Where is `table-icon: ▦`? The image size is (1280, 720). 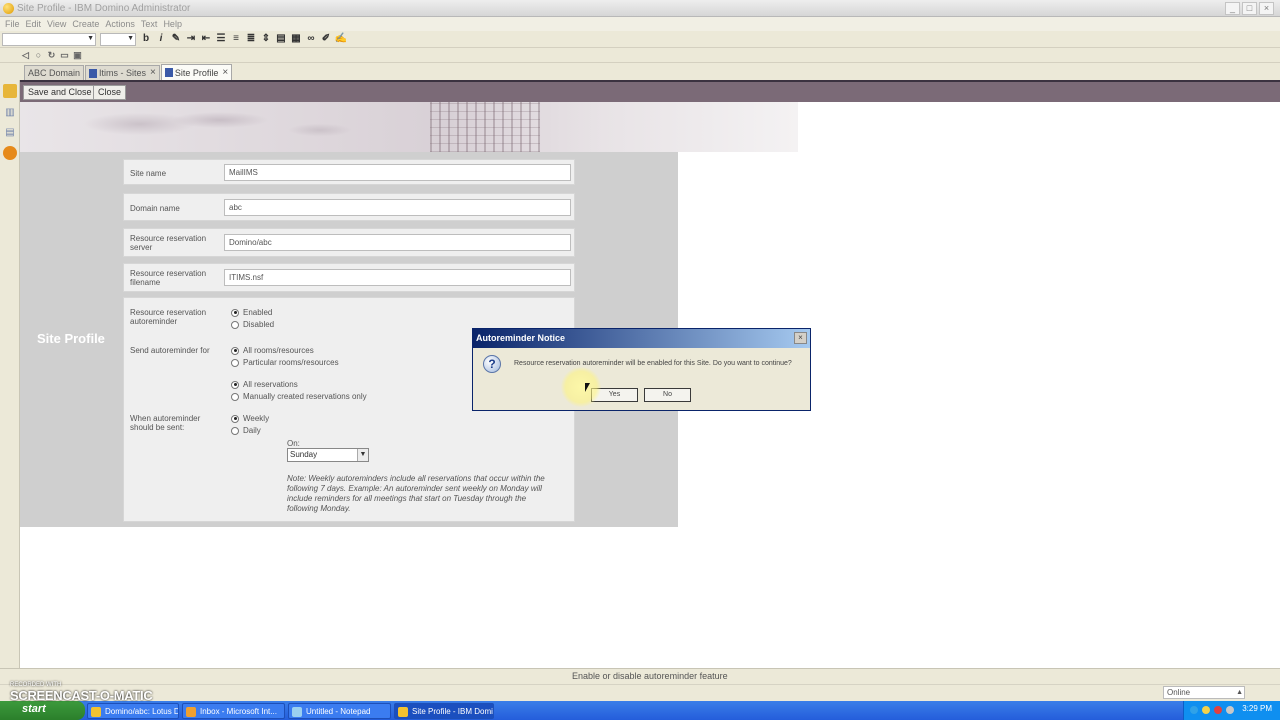 table-icon: ▦ is located at coordinates (296, 39).